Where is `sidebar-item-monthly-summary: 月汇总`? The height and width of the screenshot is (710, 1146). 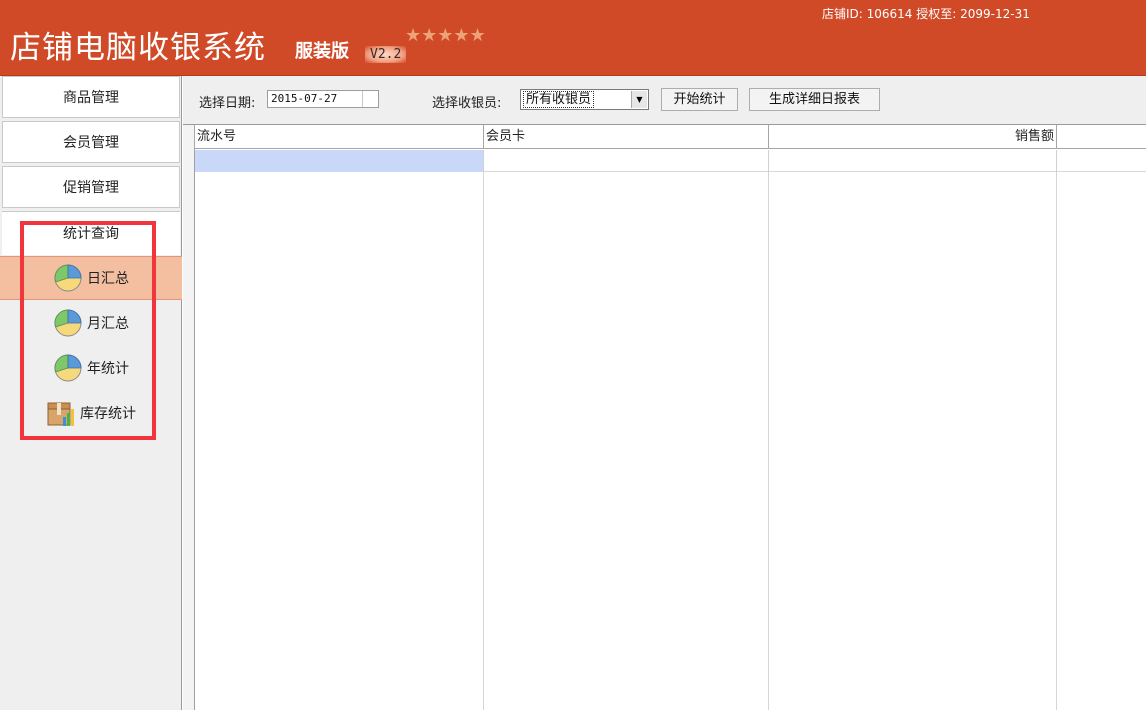
sidebar-item-monthly-summary: 月汇总 is located at coordinates (91, 323).